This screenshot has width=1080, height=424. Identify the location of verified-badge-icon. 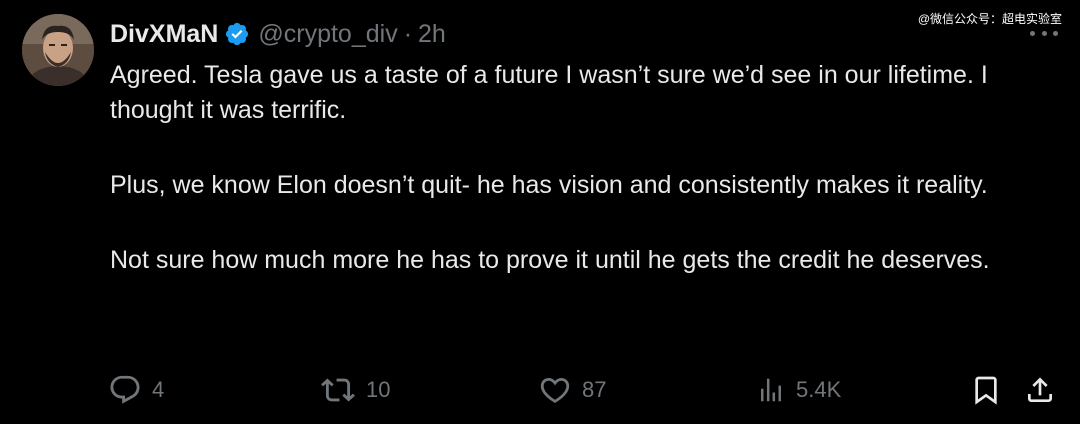
(237, 34).